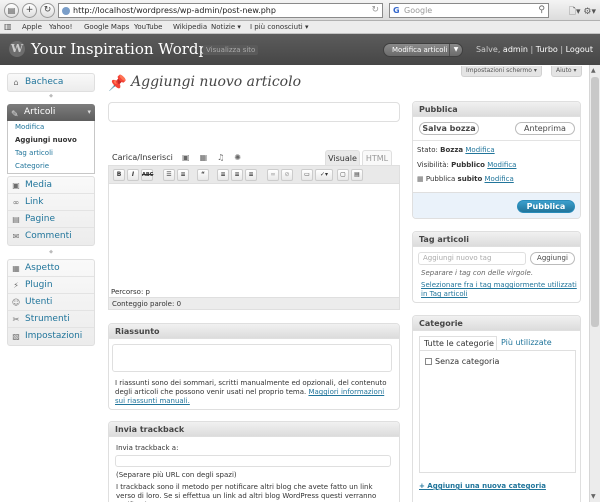 The image size is (600, 502). What do you see at coordinates (534, 49) in the screenshot?
I see `user-info: Salve, admin | Turbo | Logout` at bounding box center [534, 49].